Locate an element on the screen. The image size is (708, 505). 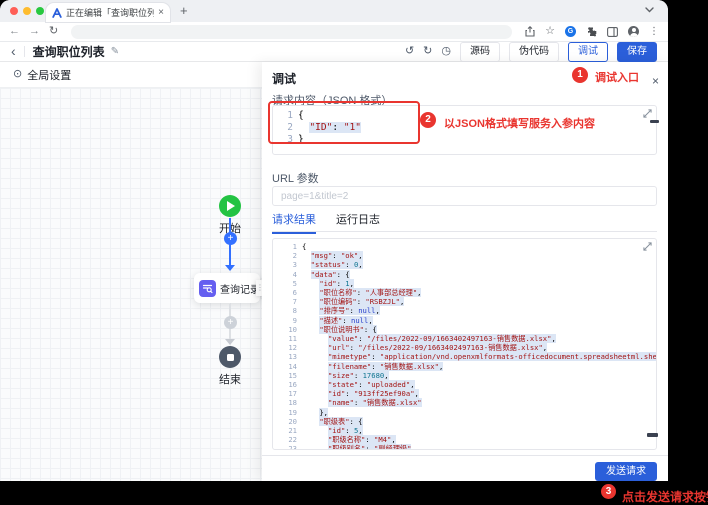
pseudo-code-button: 伪代码 is located at coordinates (534, 51).